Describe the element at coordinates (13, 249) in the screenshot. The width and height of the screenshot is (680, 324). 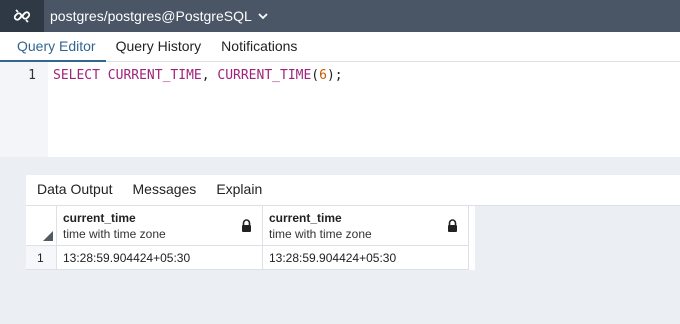
I see `left-margin` at that location.